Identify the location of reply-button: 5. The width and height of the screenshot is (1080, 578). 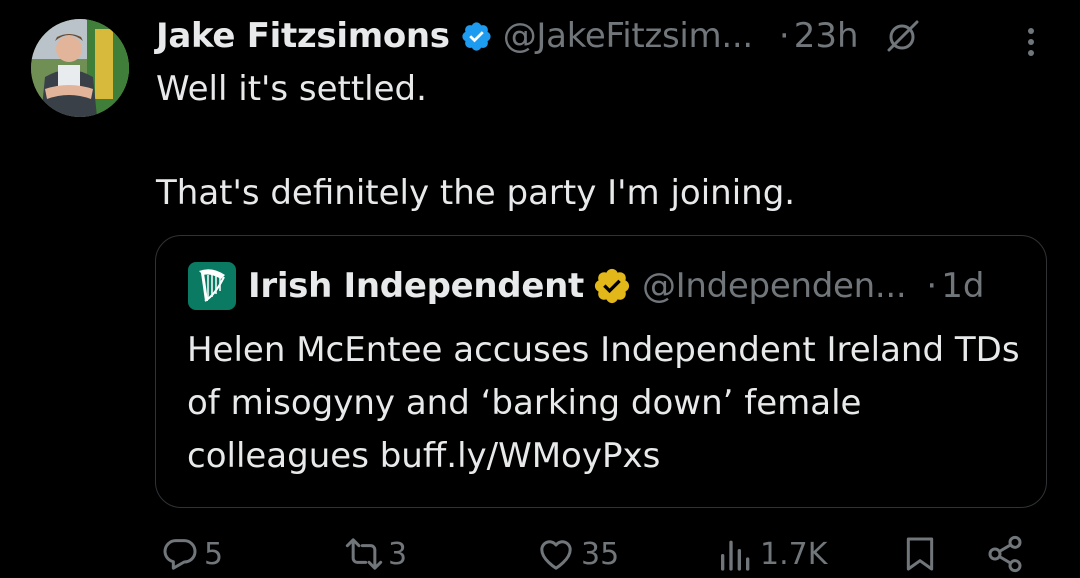
(191, 554).